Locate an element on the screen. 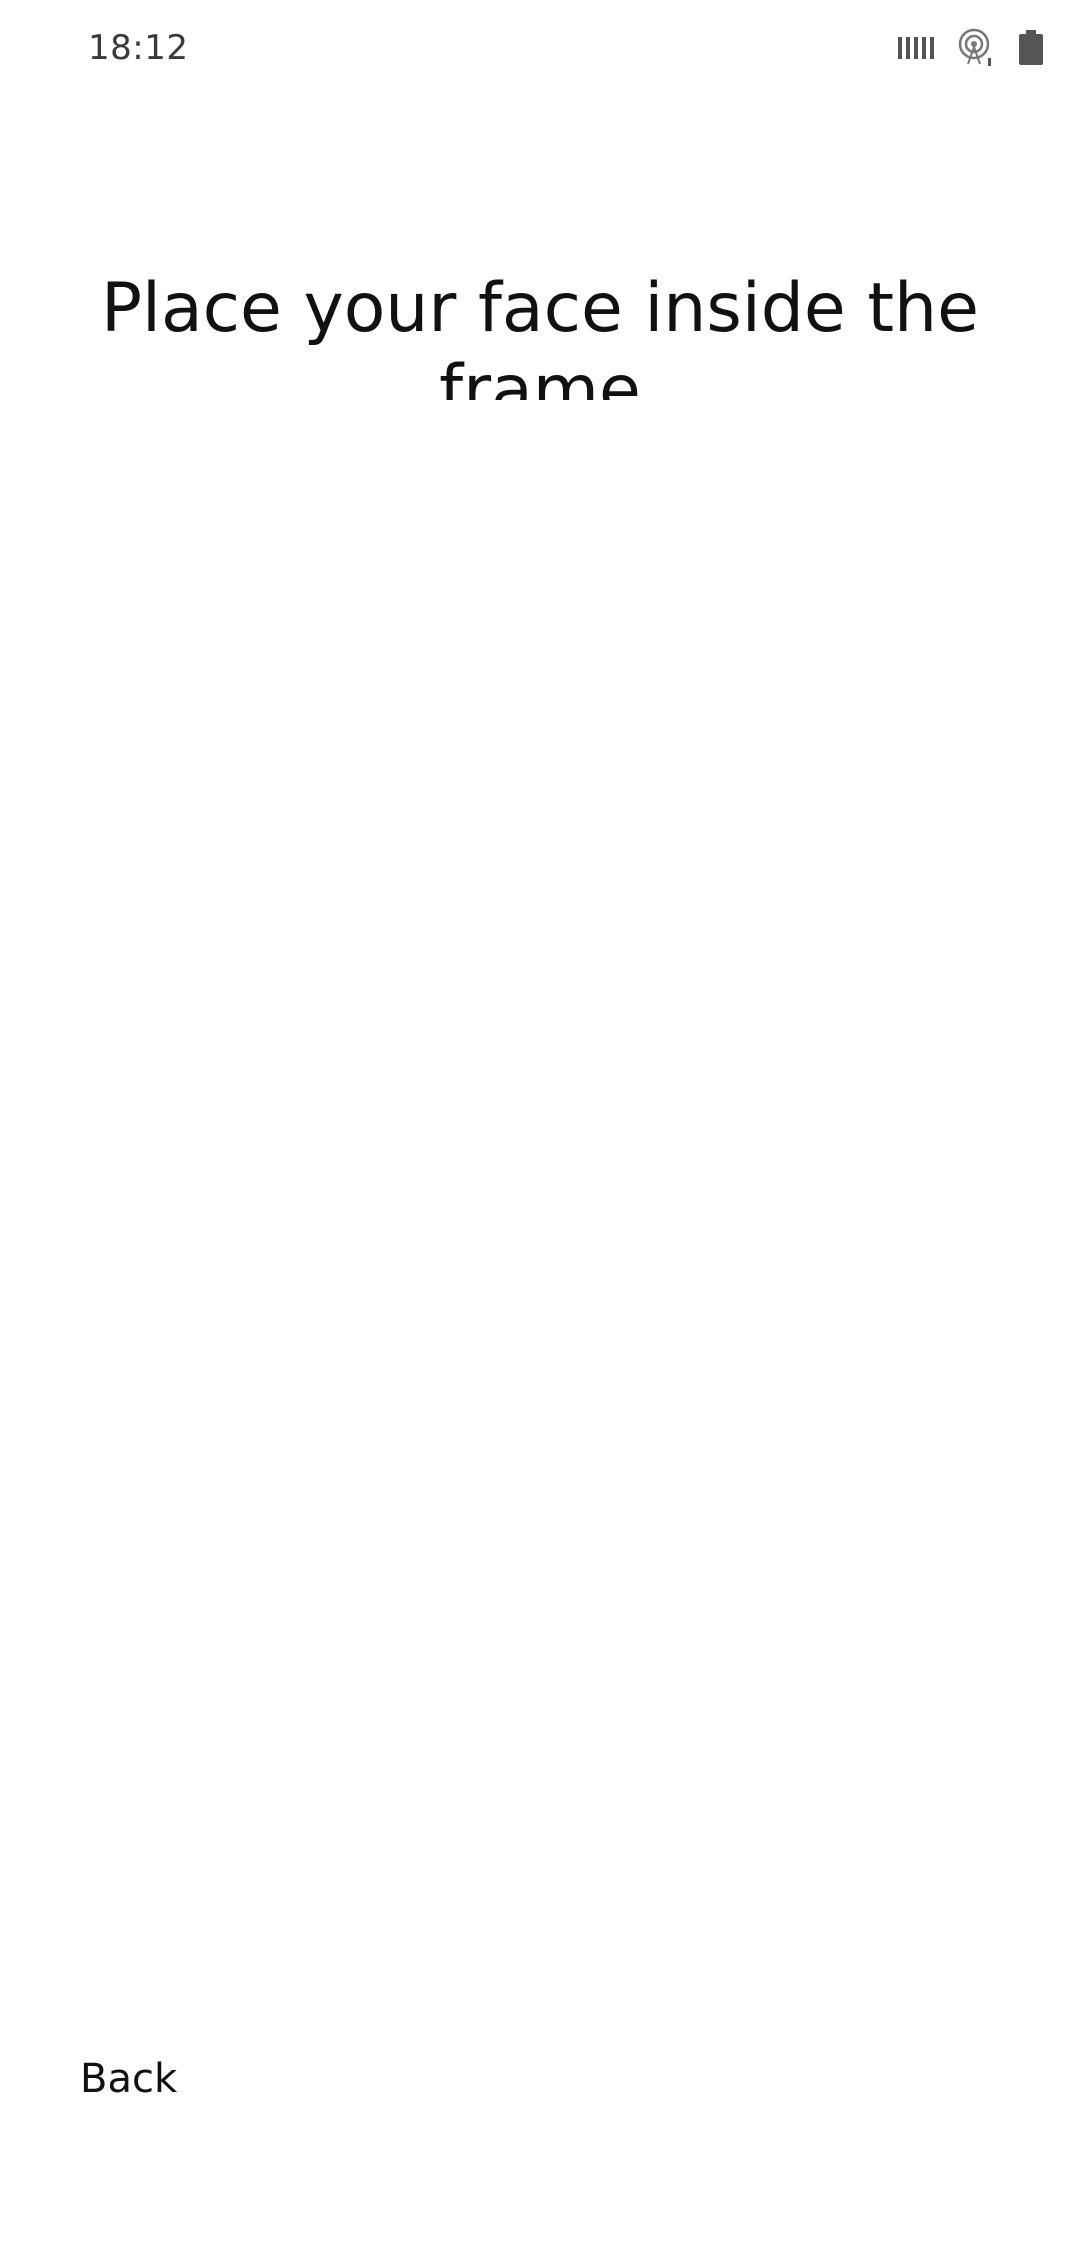 The height and width of the screenshot is (2248, 1080). status-icons is located at coordinates (971, 48).